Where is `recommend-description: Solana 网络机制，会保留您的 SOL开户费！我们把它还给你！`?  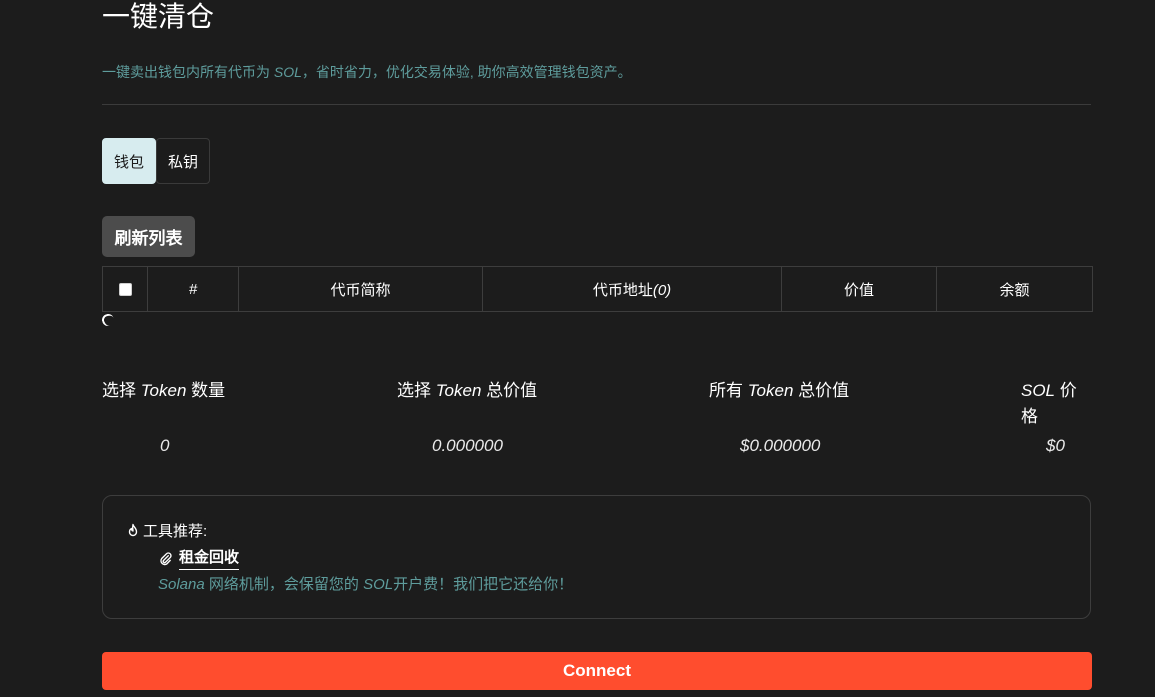
recommend-description: Solana 网络机制，会保留您的 SOL开户费！我们把它还给你！ is located at coordinates (365, 583).